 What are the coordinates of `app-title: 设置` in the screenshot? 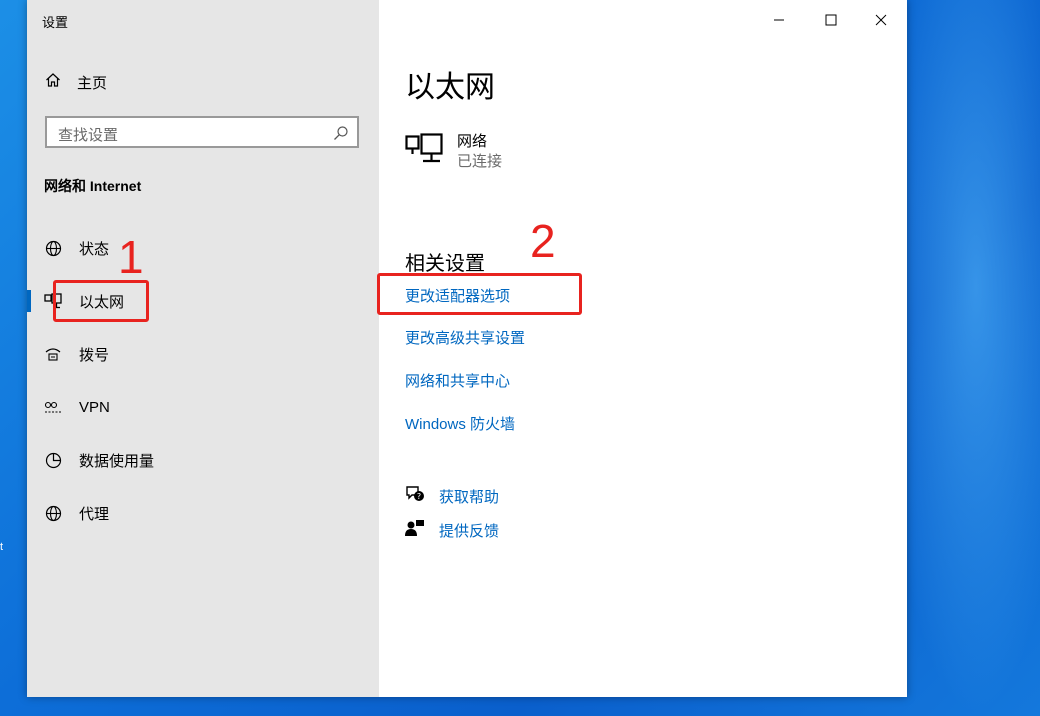 It's located at (55, 22).